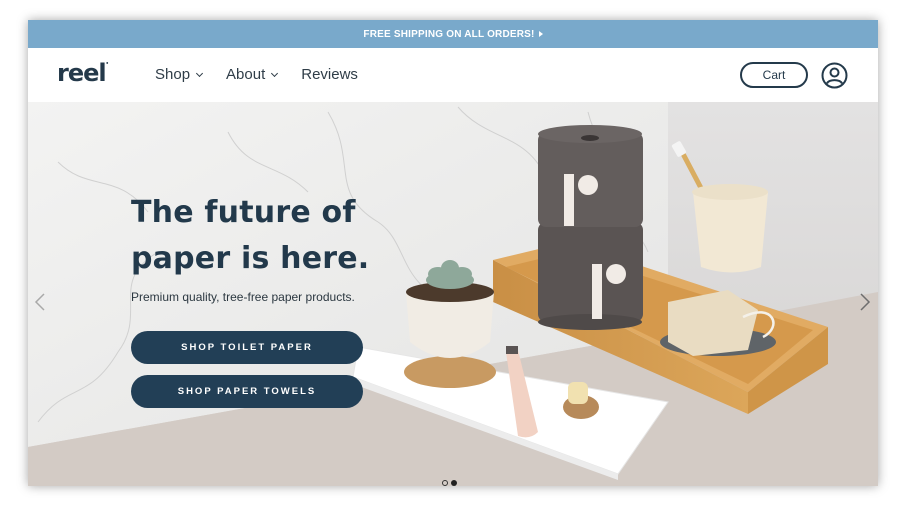  I want to click on cart-label: Cart, so click(774, 75).